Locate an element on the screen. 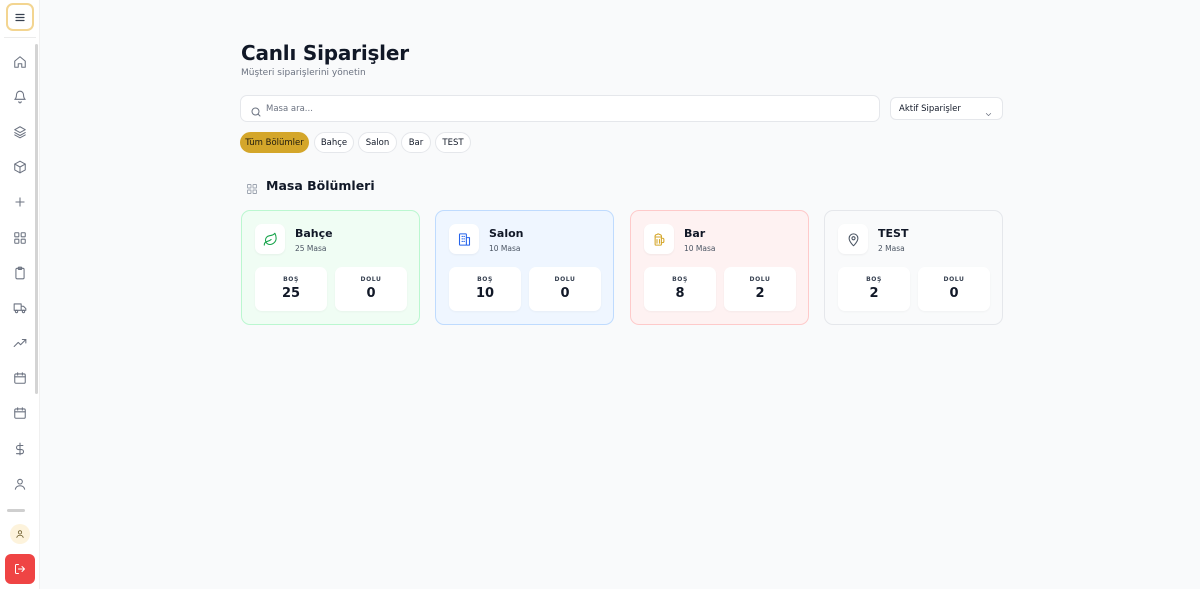  sidebar-item-grid is located at coordinates (20, 238).